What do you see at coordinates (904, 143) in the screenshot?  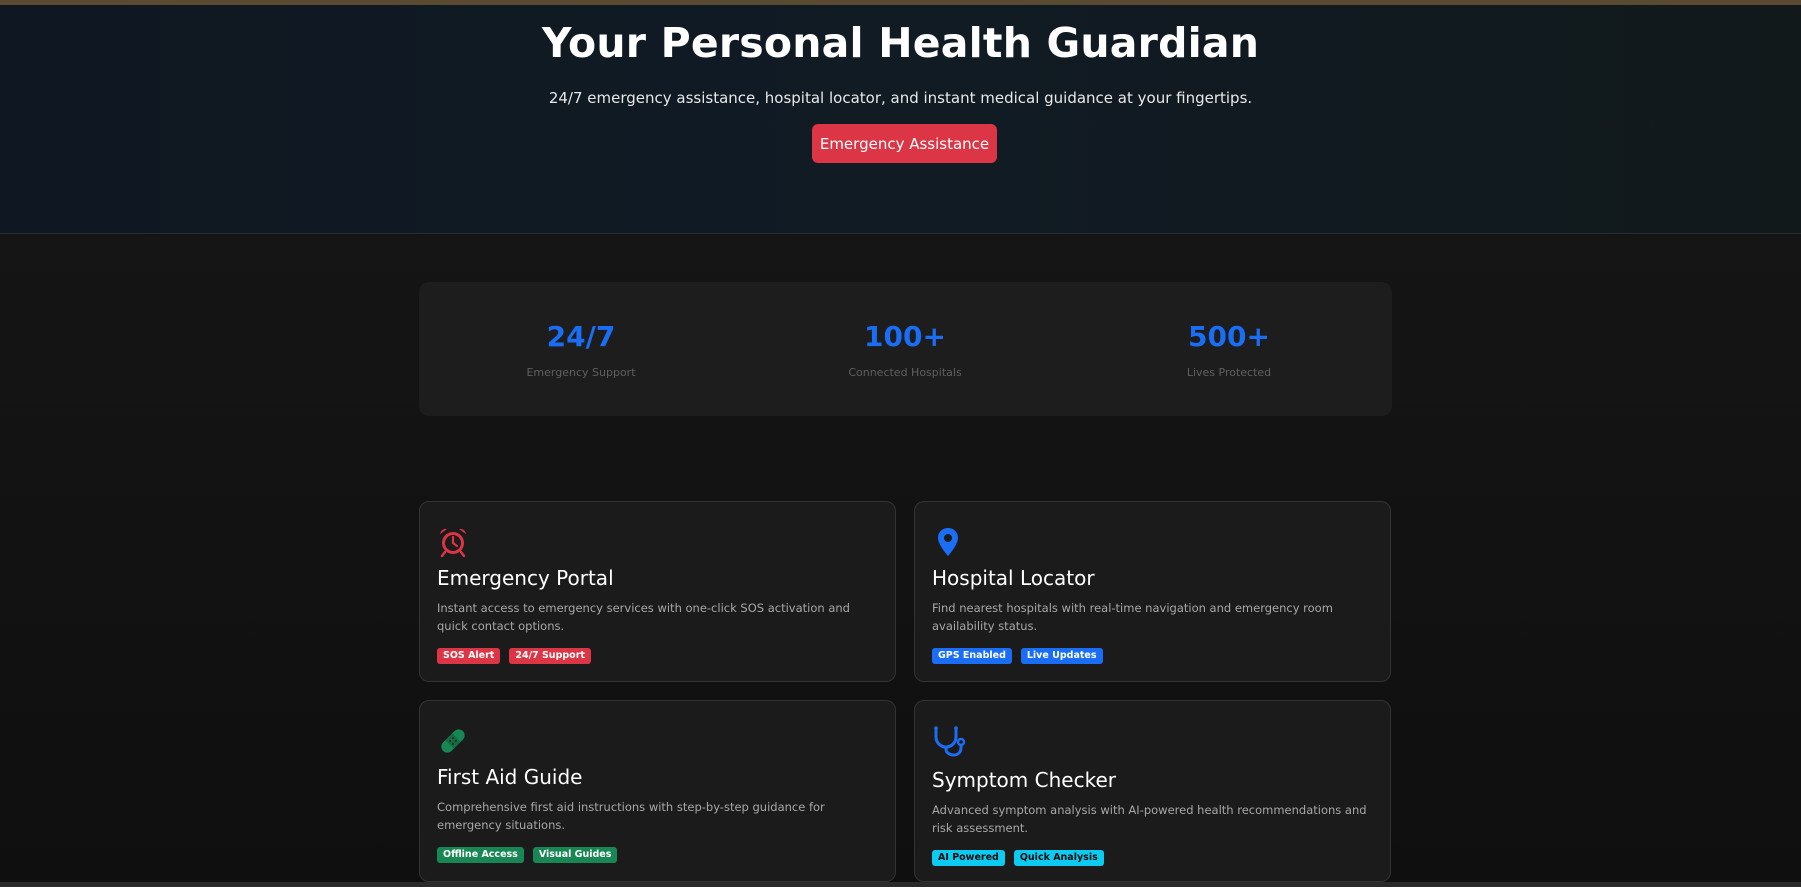 I see `emergency-assistance-button: Emergency Assistance` at bounding box center [904, 143].